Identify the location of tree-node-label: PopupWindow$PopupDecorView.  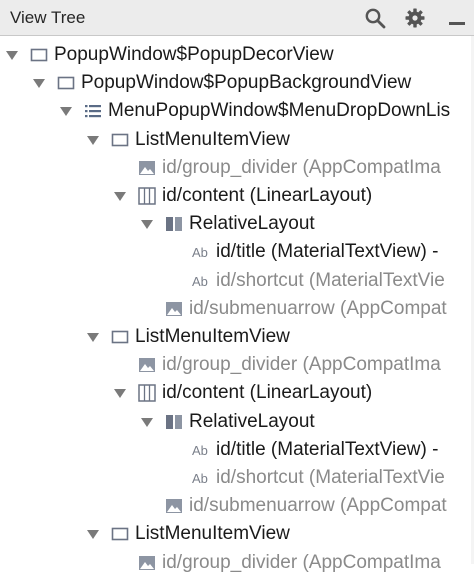
(194, 54).